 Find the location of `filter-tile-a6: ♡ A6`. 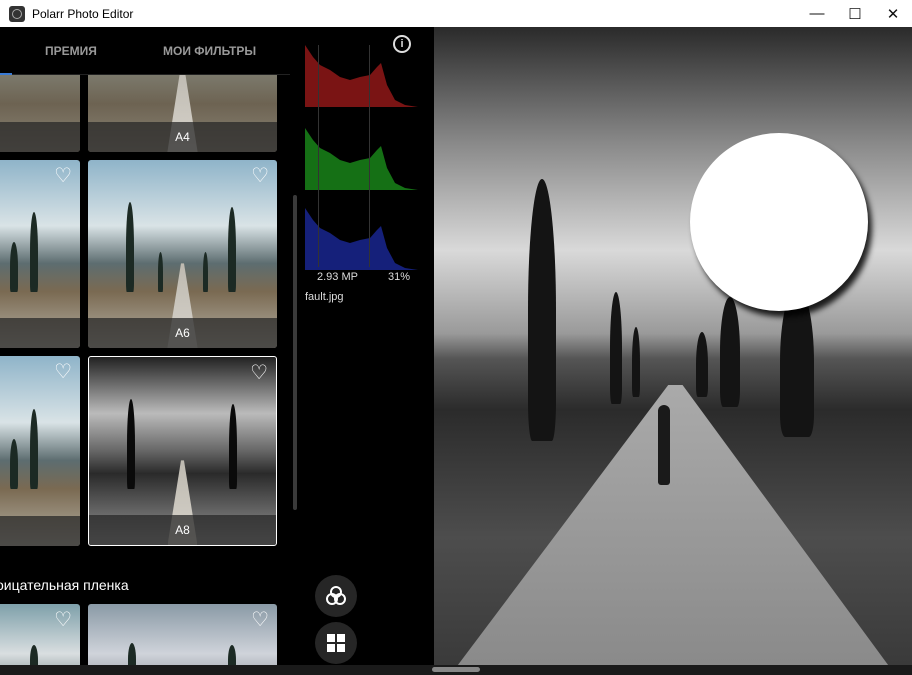

filter-tile-a6: ♡ A6 is located at coordinates (182, 254).